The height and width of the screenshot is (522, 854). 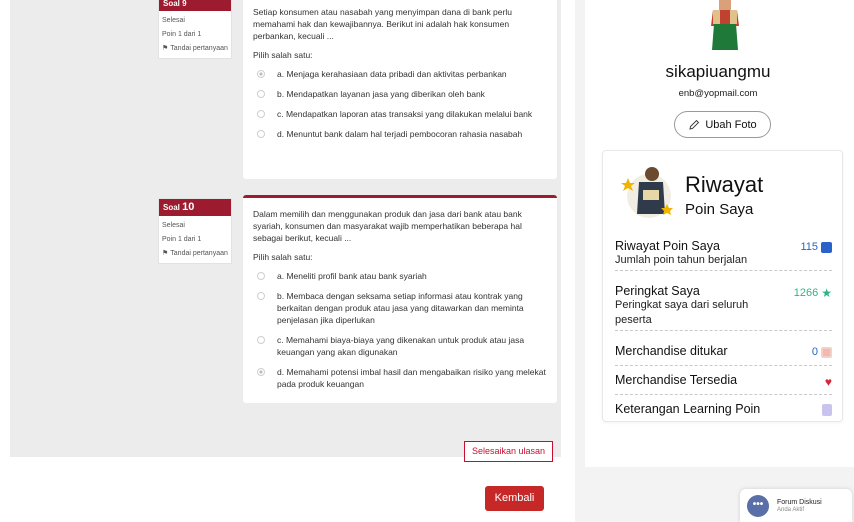 What do you see at coordinates (826, 352) in the screenshot?
I see `gift-icon` at bounding box center [826, 352].